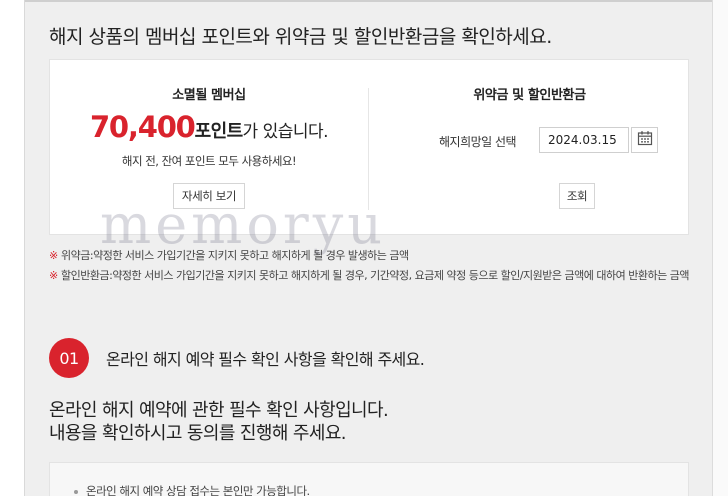 The image size is (728, 496). What do you see at coordinates (720, 248) in the screenshot?
I see `scrollbar-track` at bounding box center [720, 248].